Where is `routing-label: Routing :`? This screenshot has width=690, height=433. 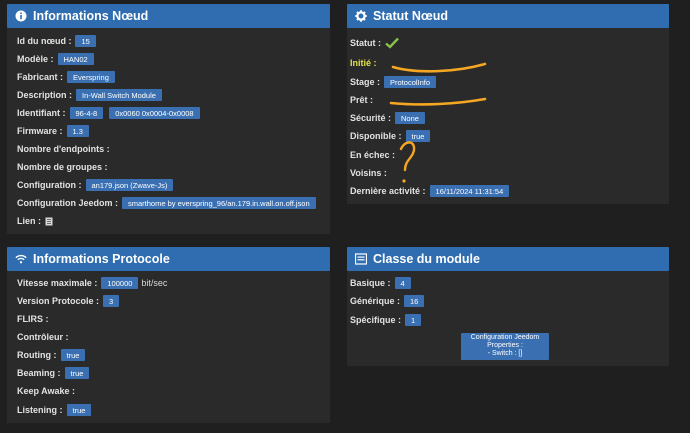
routing-label: Routing : is located at coordinates (37, 355).